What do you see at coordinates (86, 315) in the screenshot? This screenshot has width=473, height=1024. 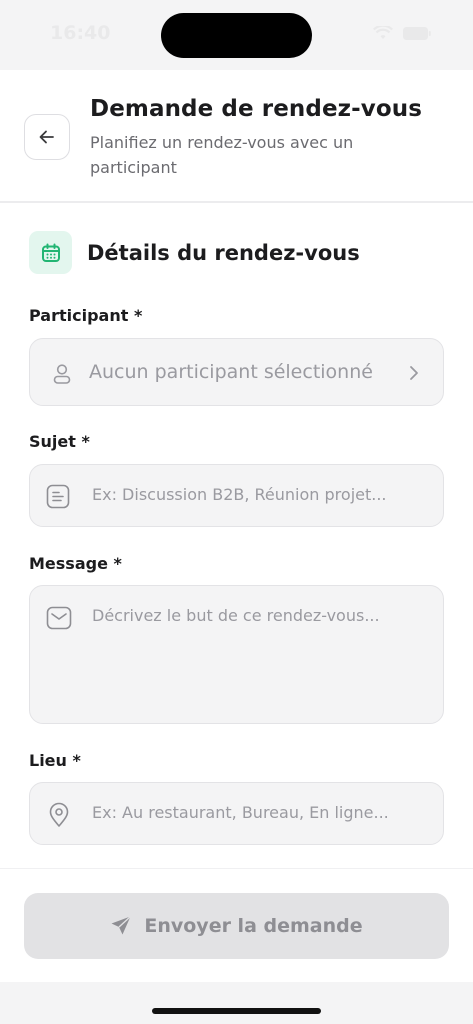 I see `participant-label: Participant *` at bounding box center [86, 315].